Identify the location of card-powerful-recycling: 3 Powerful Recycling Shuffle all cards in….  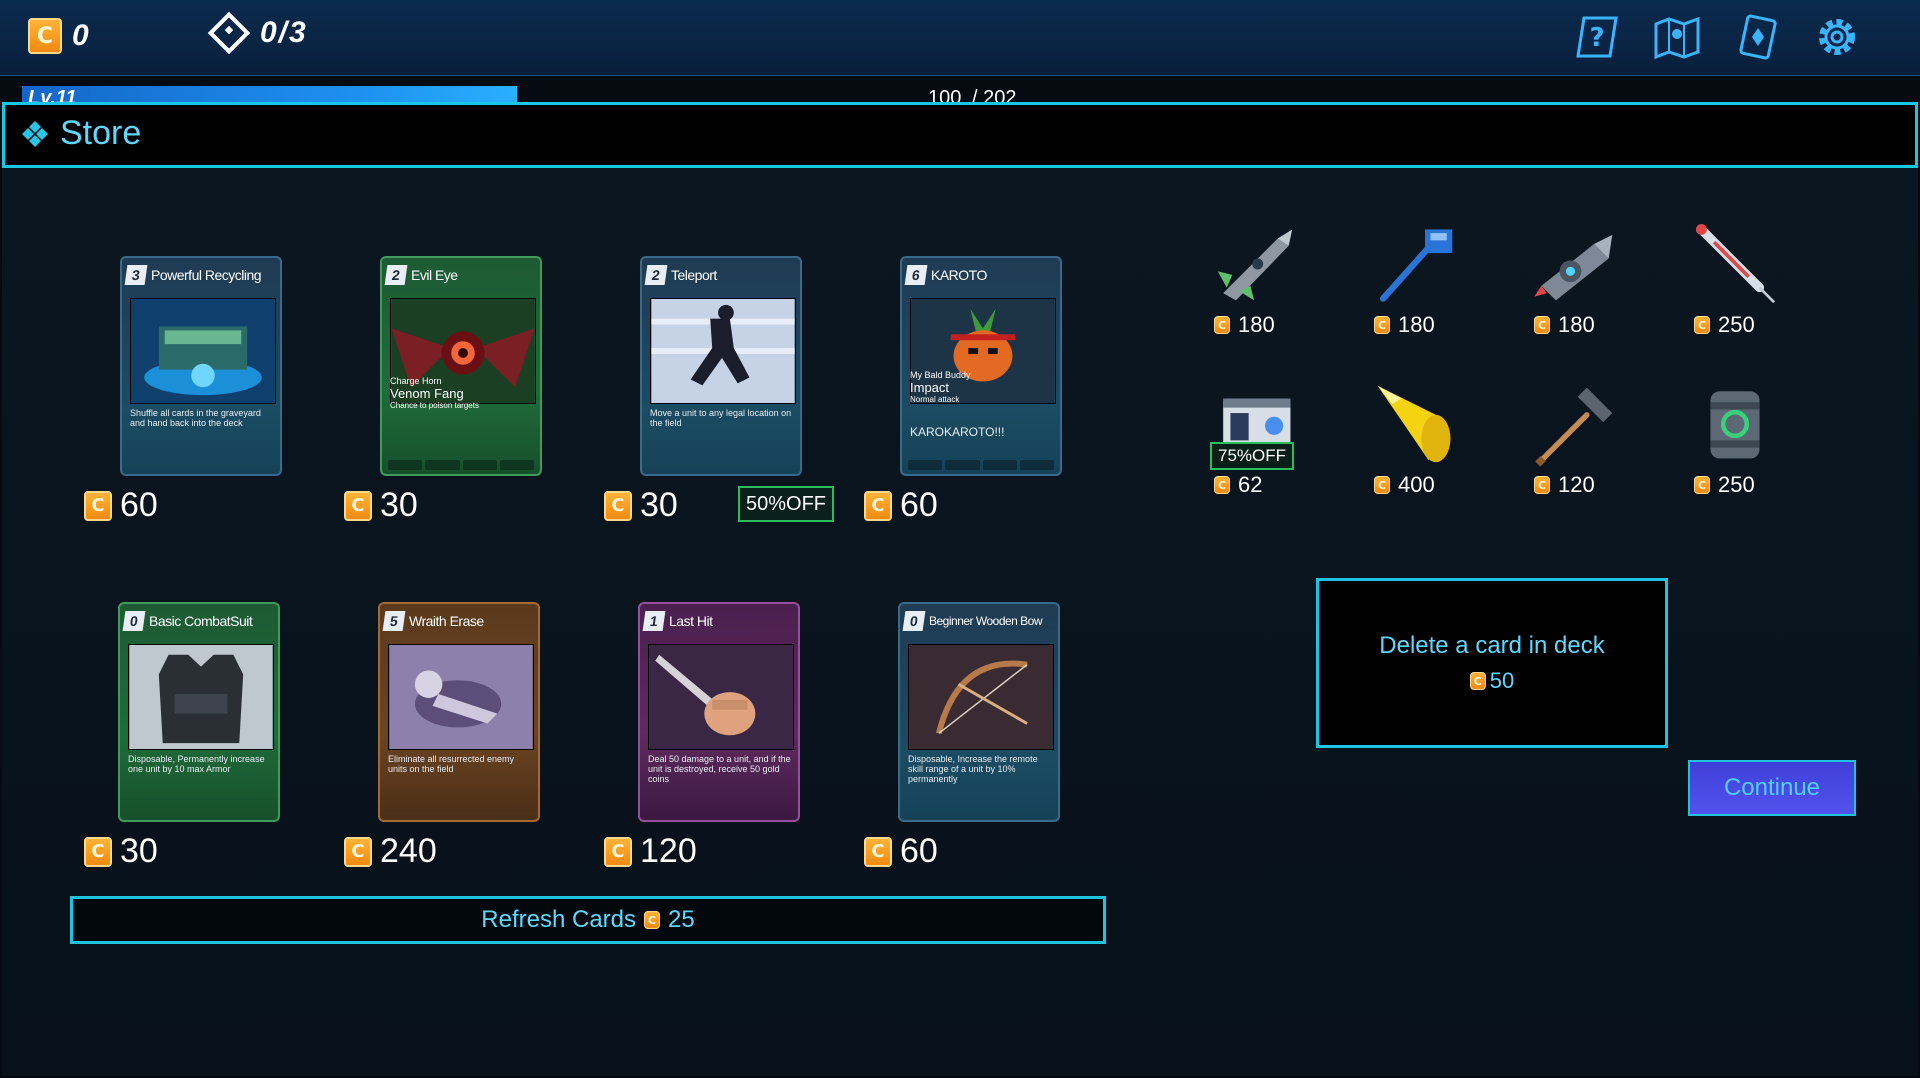
(201, 366).